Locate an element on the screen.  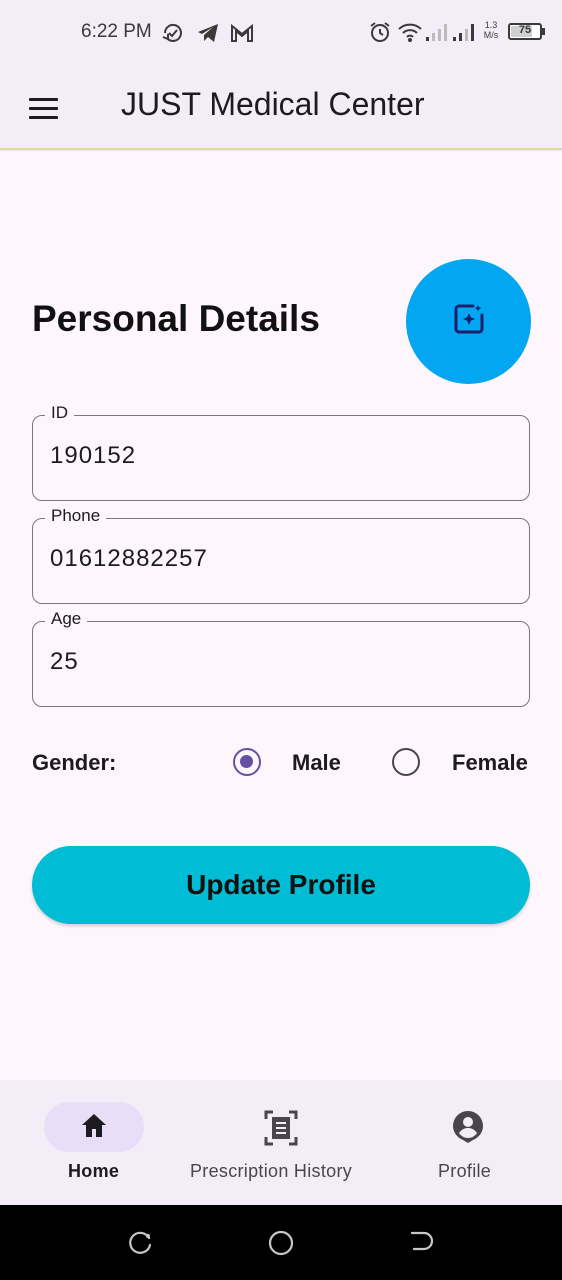
battery-level: 75 is located at coordinates (525, 30).